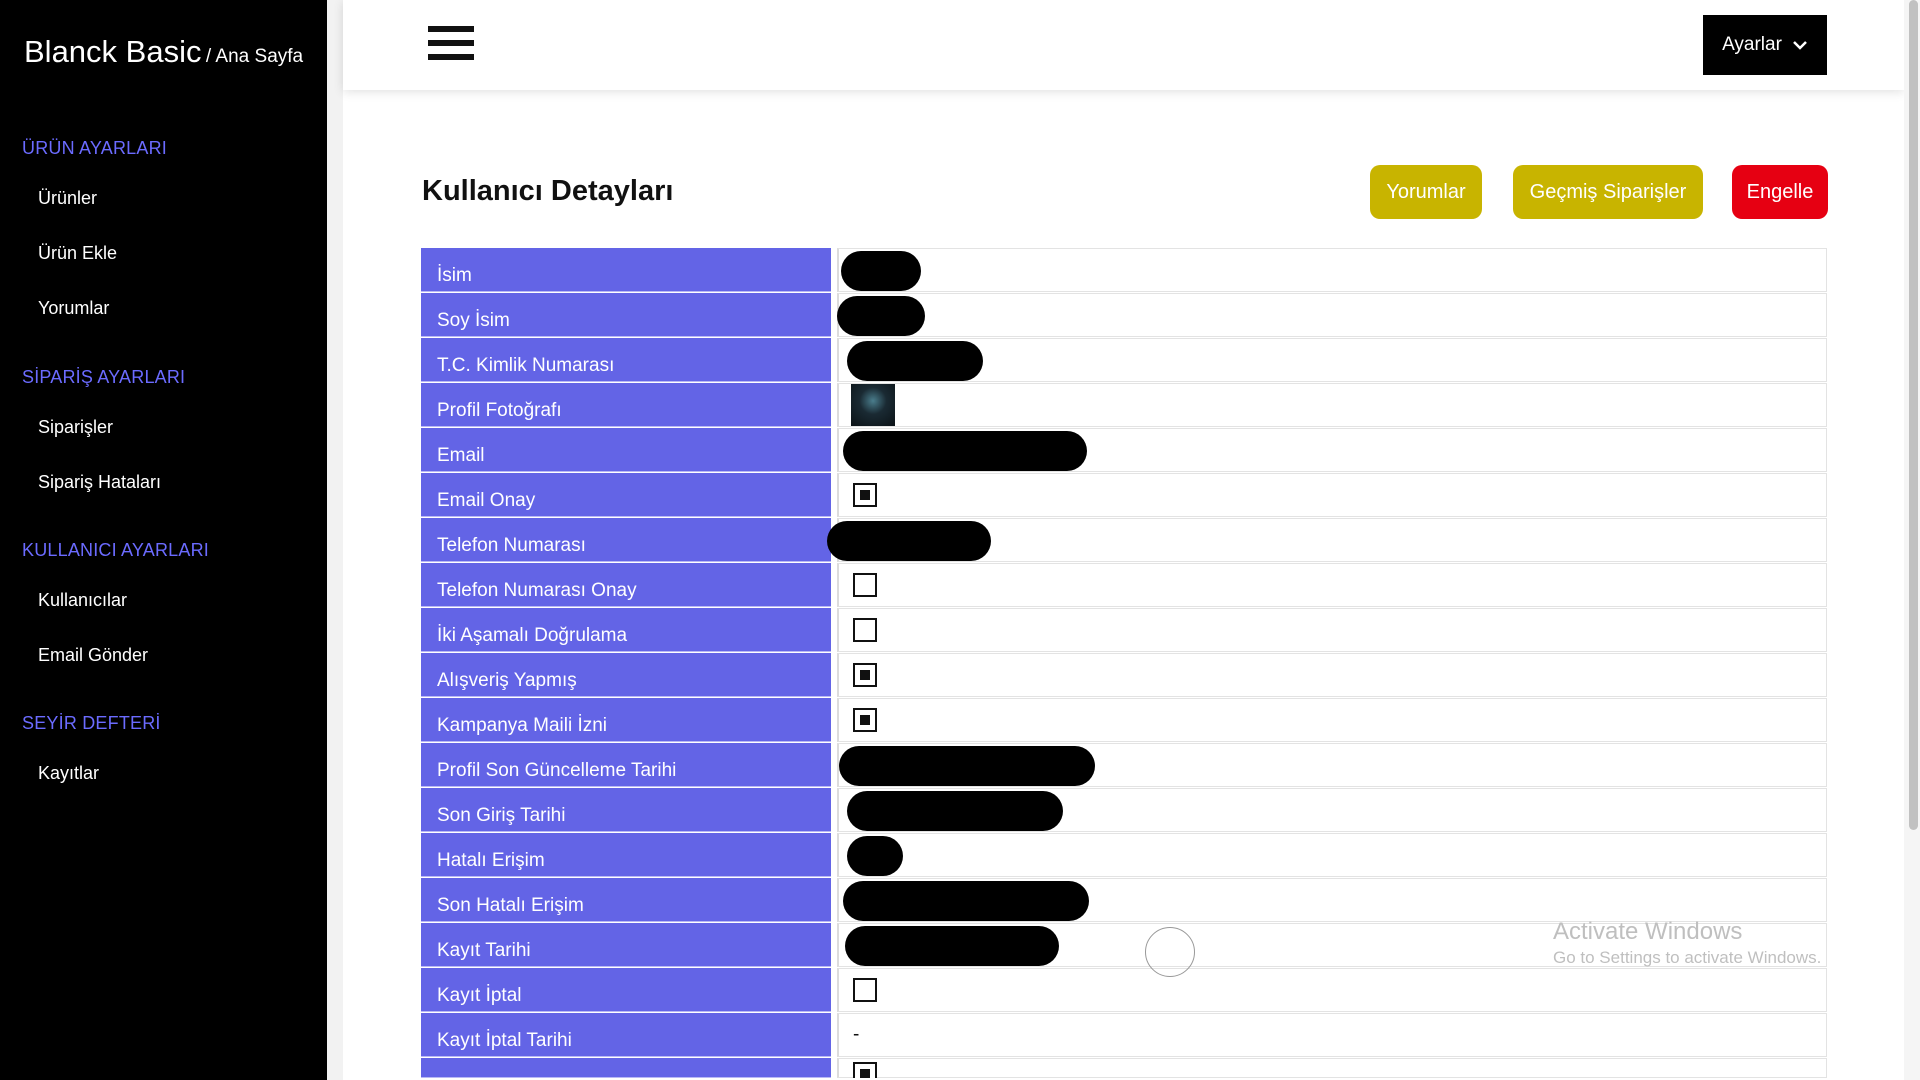  Describe the element at coordinates (865, 630) in the screenshot. I see `two-factor-checkbox` at that location.